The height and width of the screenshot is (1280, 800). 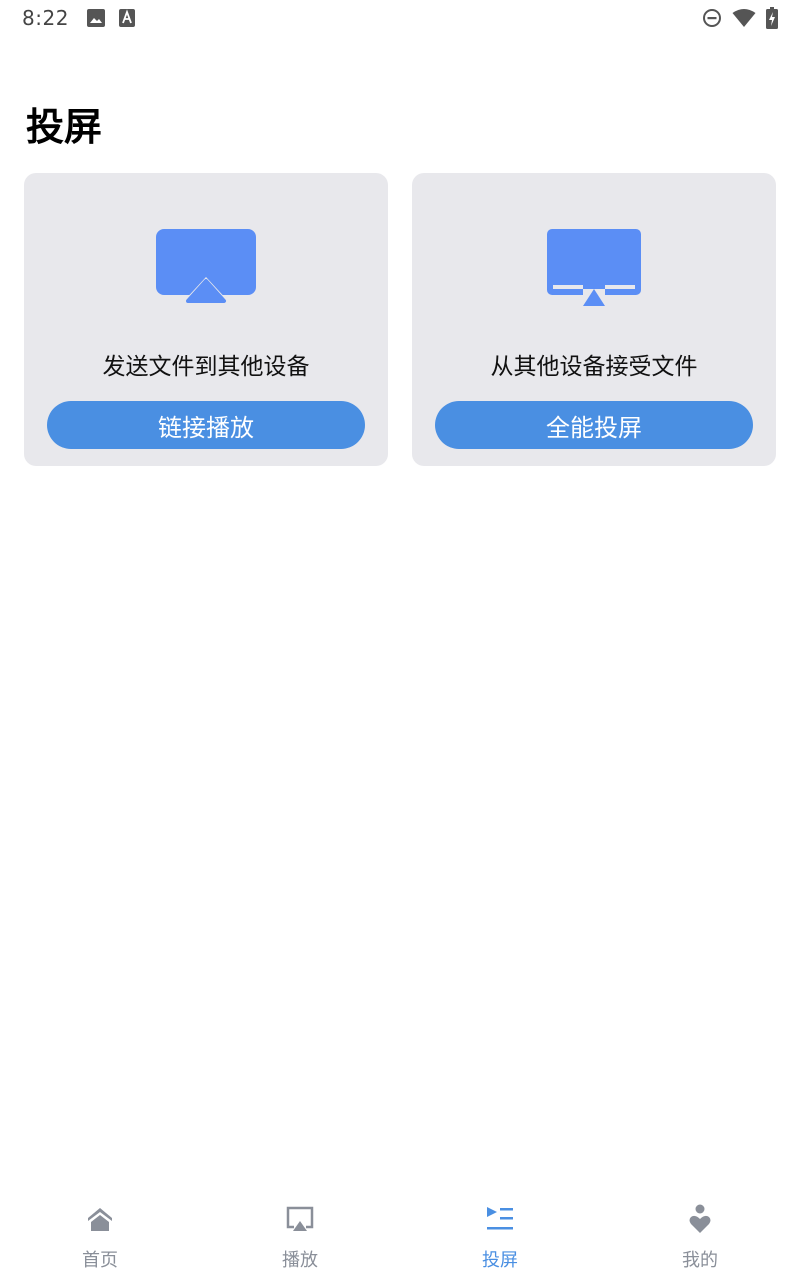 I want to click on nav-label-mine: 我的, so click(x=700, y=1260).